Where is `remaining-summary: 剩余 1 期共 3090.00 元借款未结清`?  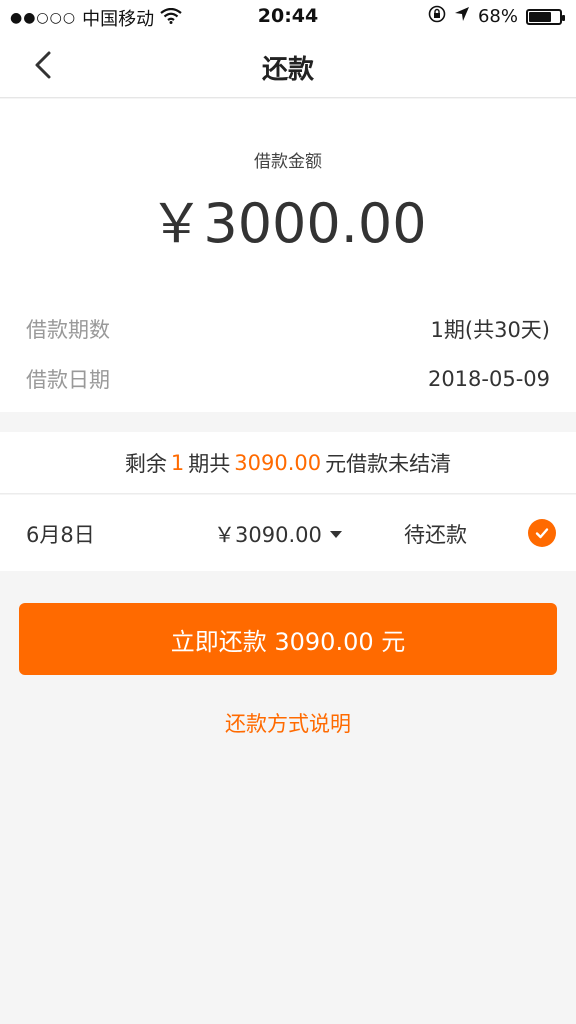 remaining-summary: 剩余 1 期共 3090.00 元借款未结清 is located at coordinates (288, 463).